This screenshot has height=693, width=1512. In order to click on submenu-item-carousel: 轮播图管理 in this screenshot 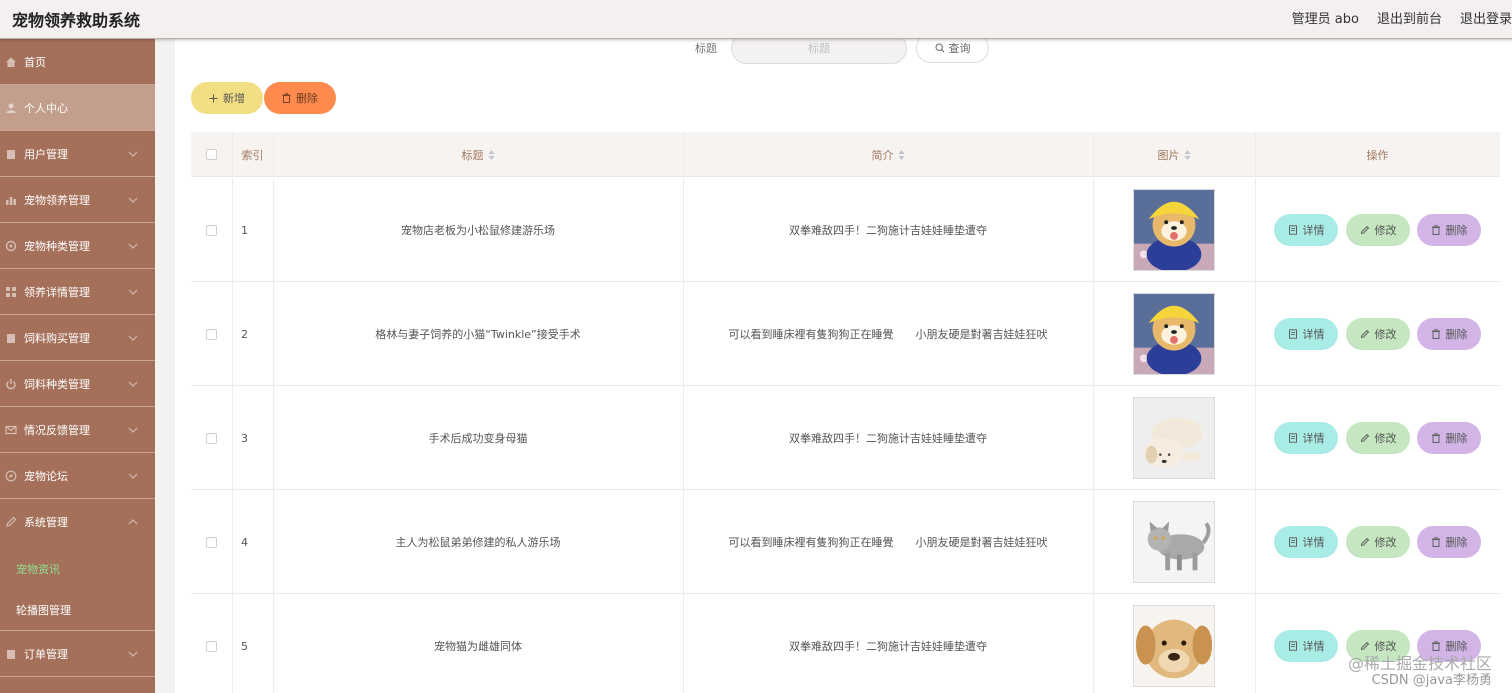, I will do `click(77, 610)`.